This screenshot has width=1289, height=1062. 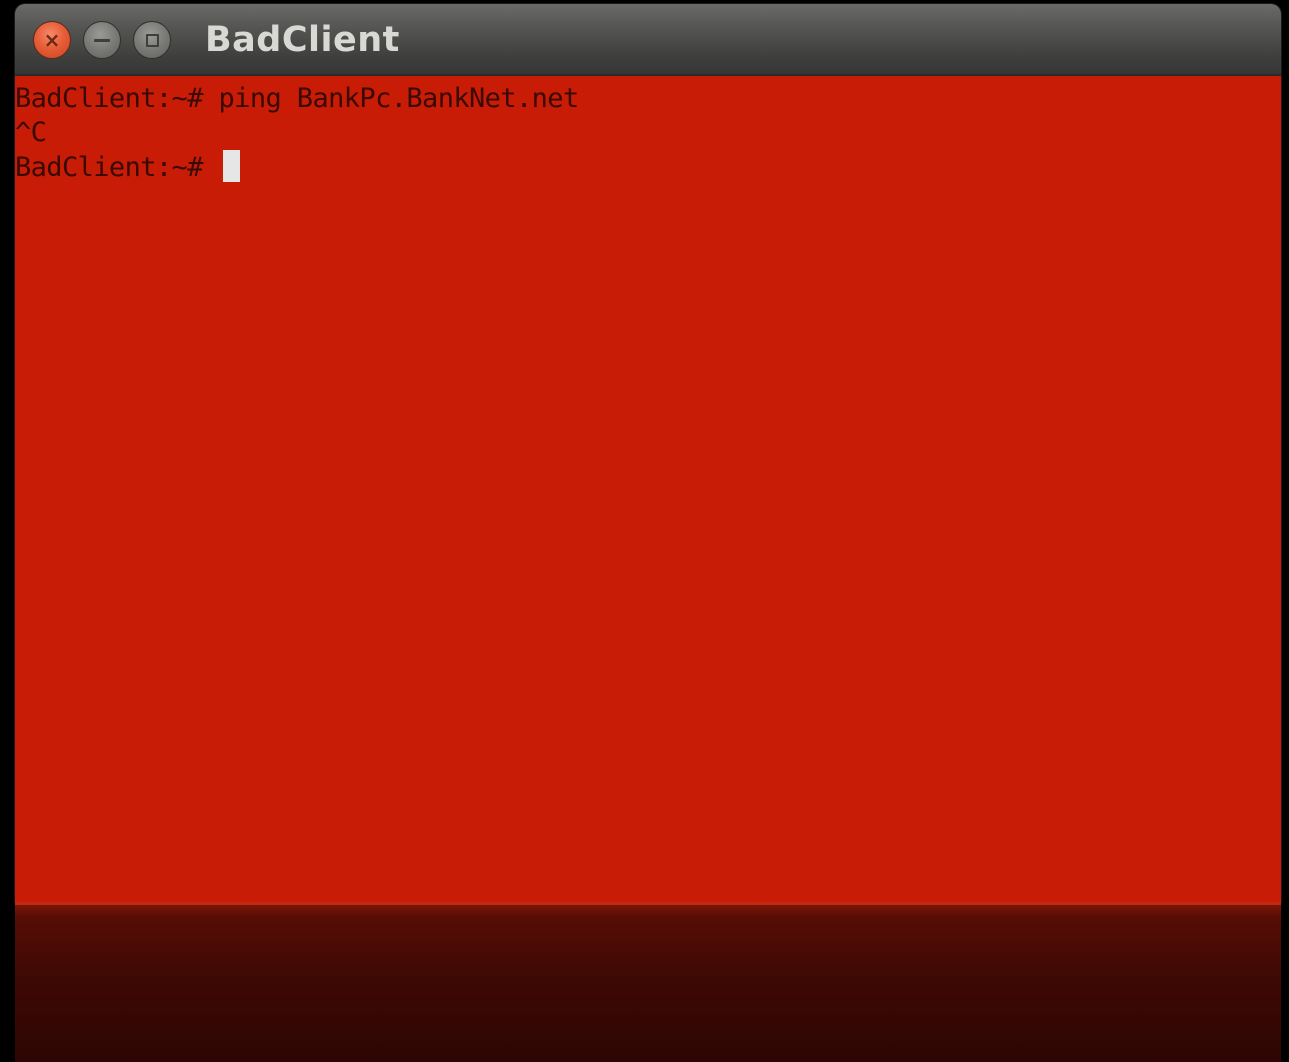 What do you see at coordinates (648, 982) in the screenshot?
I see `window-reflection` at bounding box center [648, 982].